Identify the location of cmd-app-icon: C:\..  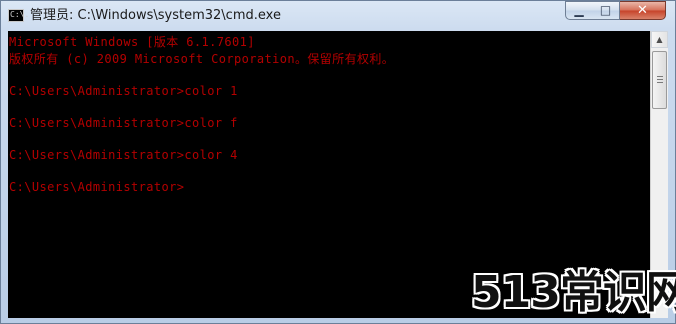
(18, 15).